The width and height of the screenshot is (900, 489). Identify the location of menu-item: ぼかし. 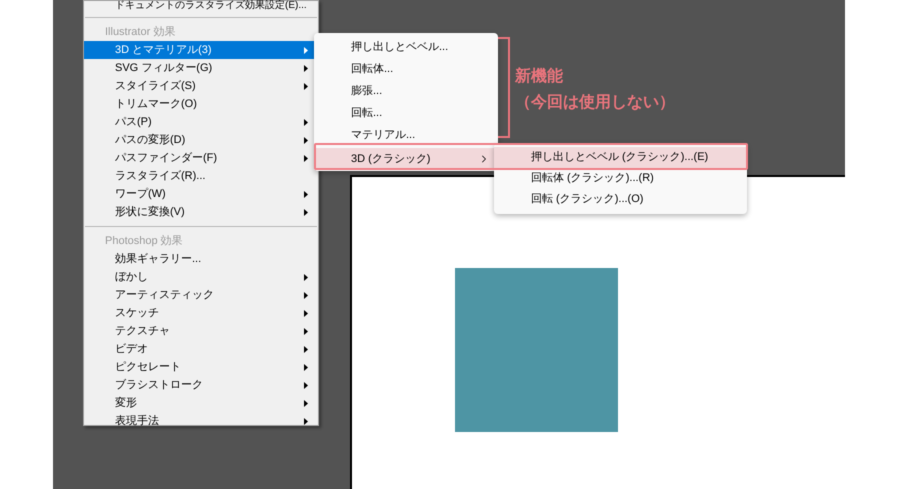
(201, 277).